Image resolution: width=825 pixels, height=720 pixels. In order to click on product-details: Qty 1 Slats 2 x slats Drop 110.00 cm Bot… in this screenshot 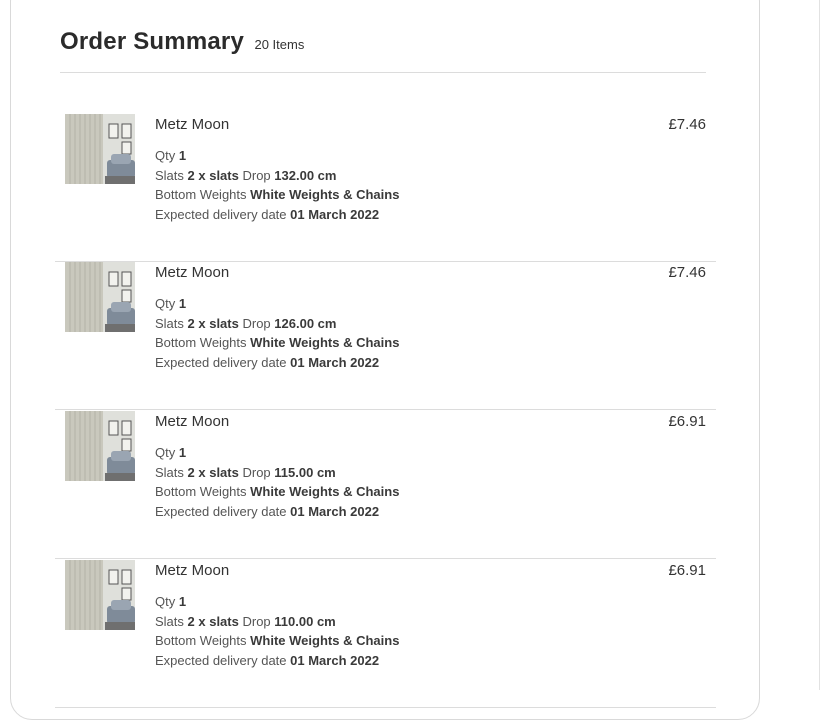, I will do `click(277, 631)`.